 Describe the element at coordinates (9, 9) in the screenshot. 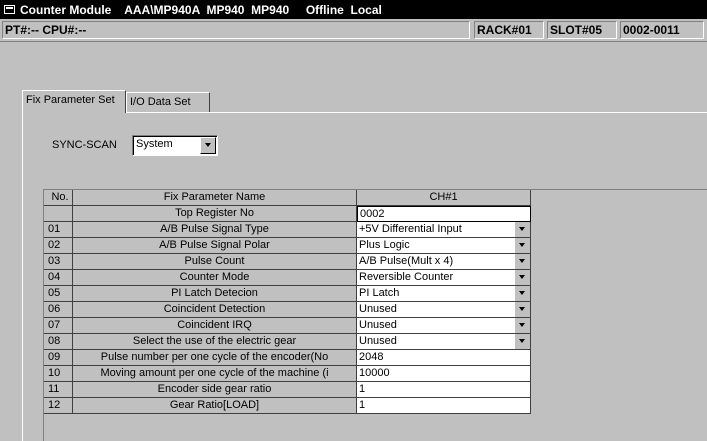

I see `window-menu-icon` at that location.